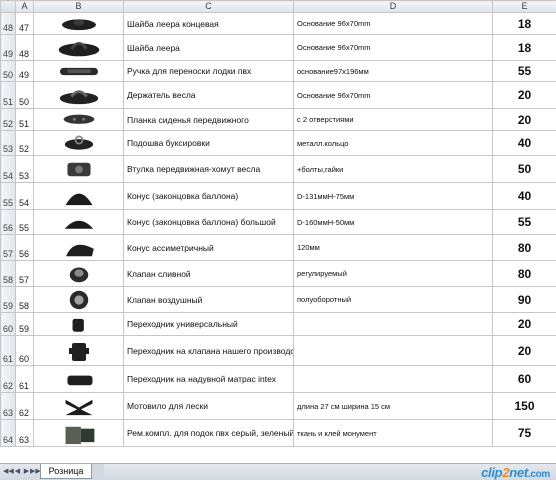 This screenshot has width=556, height=480. What do you see at coordinates (35, 472) in the screenshot?
I see `last-sheet-button: ▶▶` at bounding box center [35, 472].